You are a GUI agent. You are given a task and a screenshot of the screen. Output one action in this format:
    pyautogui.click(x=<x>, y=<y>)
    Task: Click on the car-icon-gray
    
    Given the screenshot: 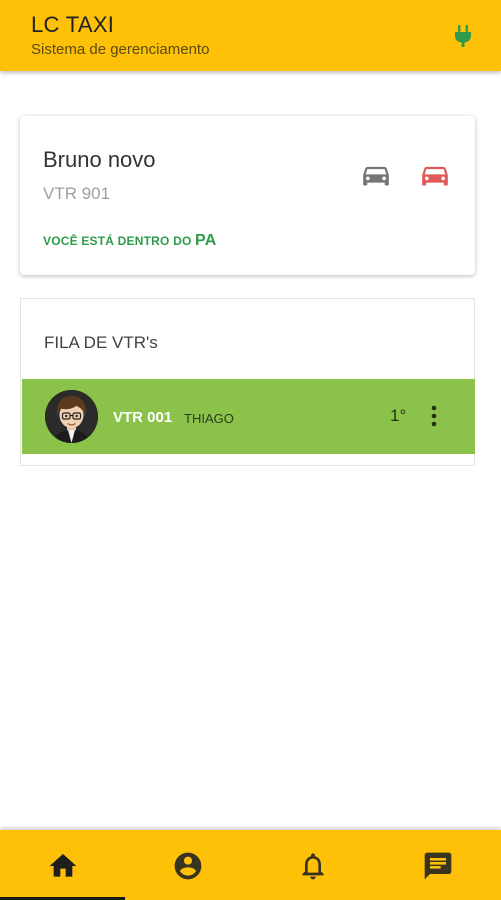 What is the action you would take?
    pyautogui.click(x=376, y=175)
    